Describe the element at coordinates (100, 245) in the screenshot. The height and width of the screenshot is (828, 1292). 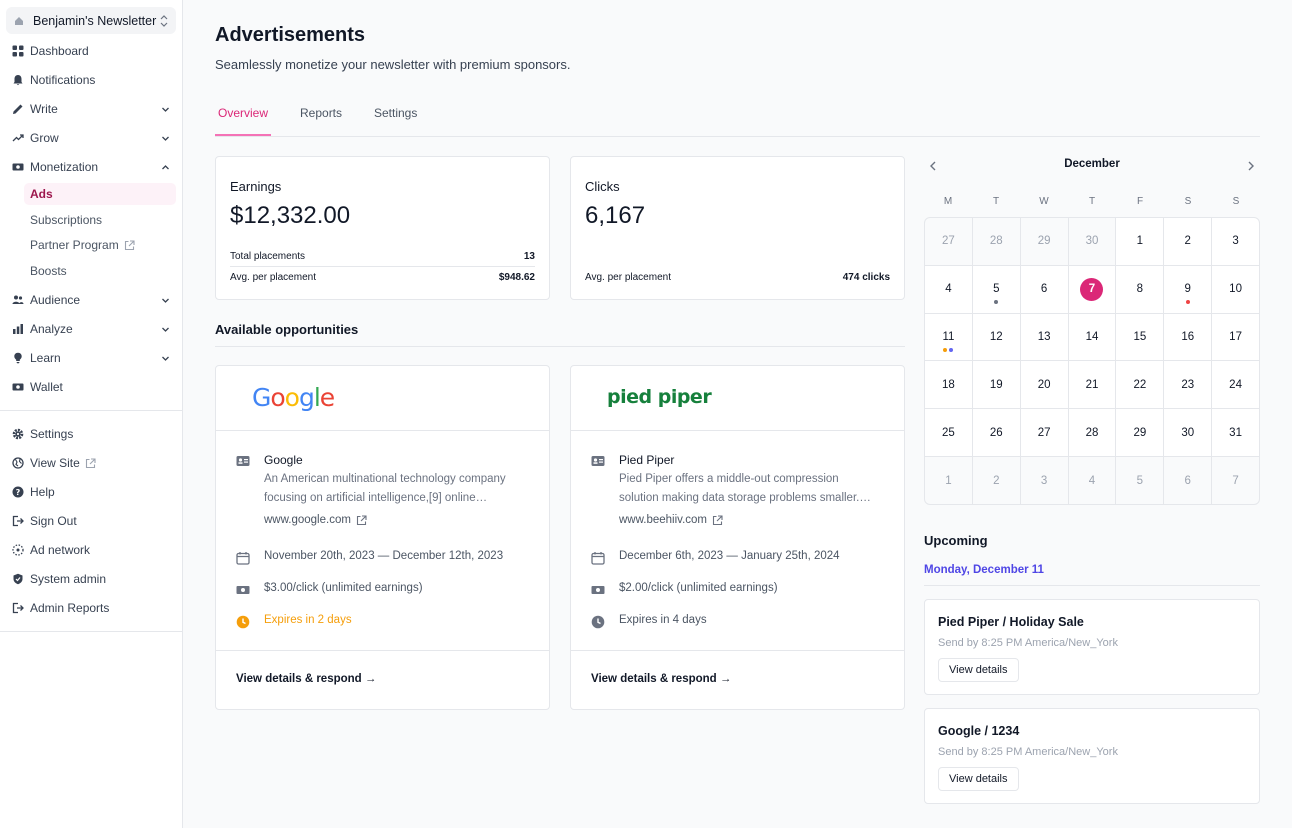
I see `sidebar-subitem-partner-program: Partner Program` at that location.